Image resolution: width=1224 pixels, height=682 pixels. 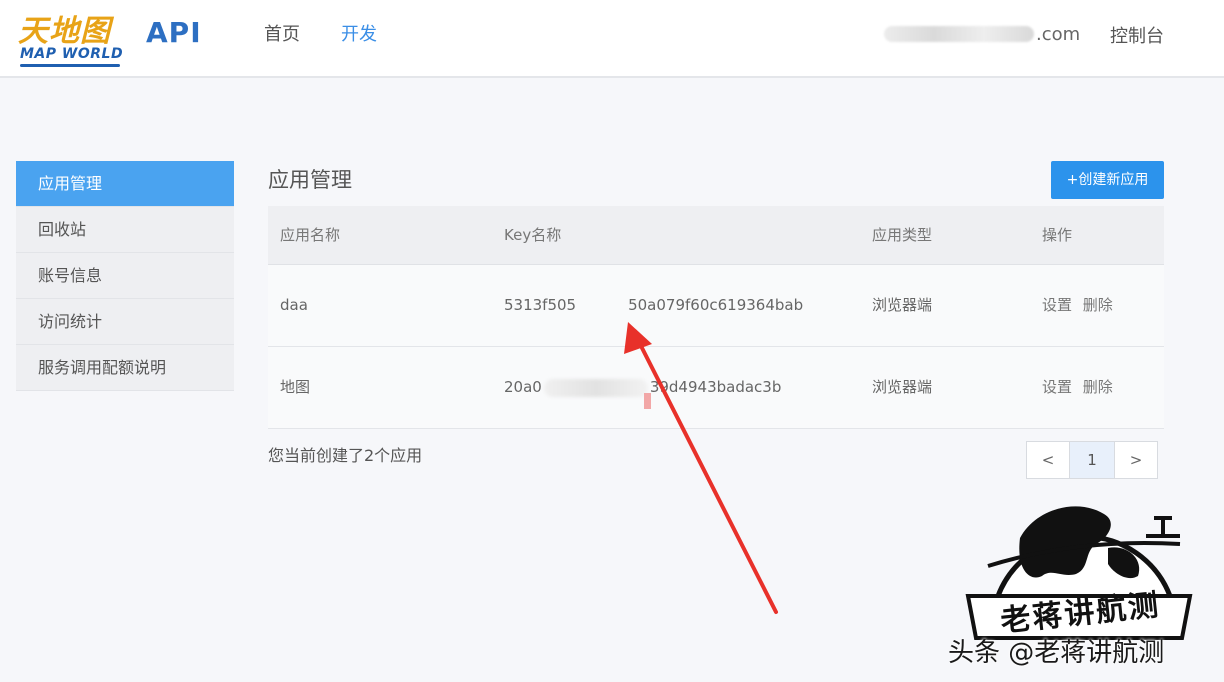 What do you see at coordinates (1048, 460) in the screenshot?
I see `prev-page-button: <` at bounding box center [1048, 460].